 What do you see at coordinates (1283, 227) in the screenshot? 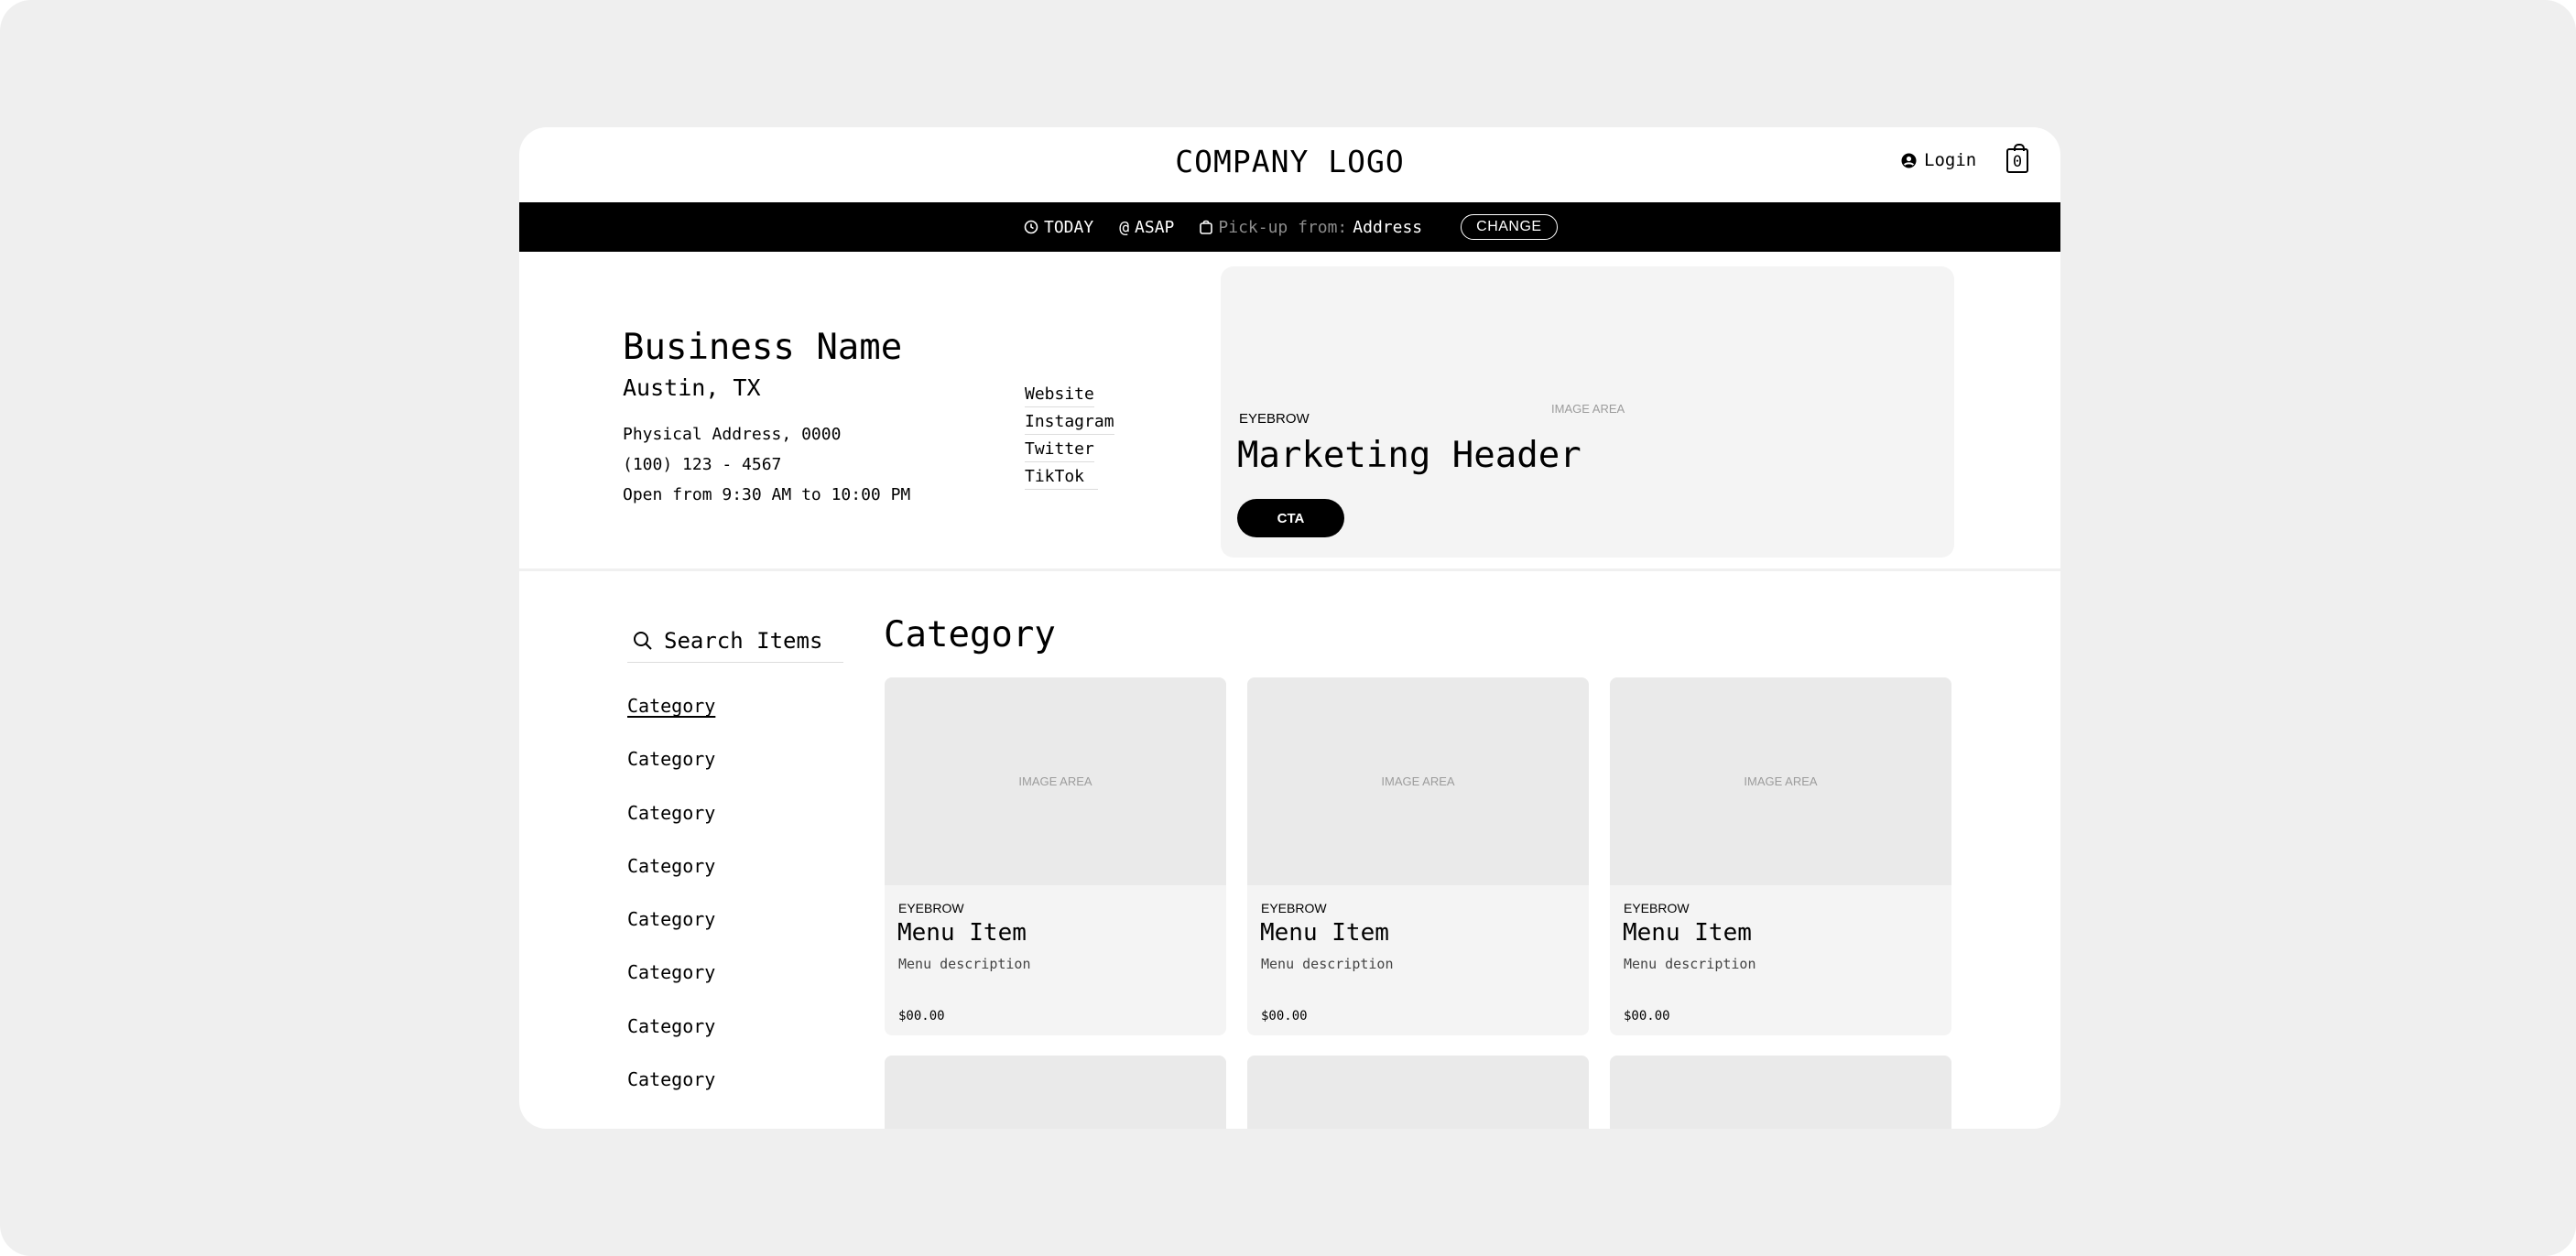
I see `pickup-prefix: Pick-up from:` at bounding box center [1283, 227].